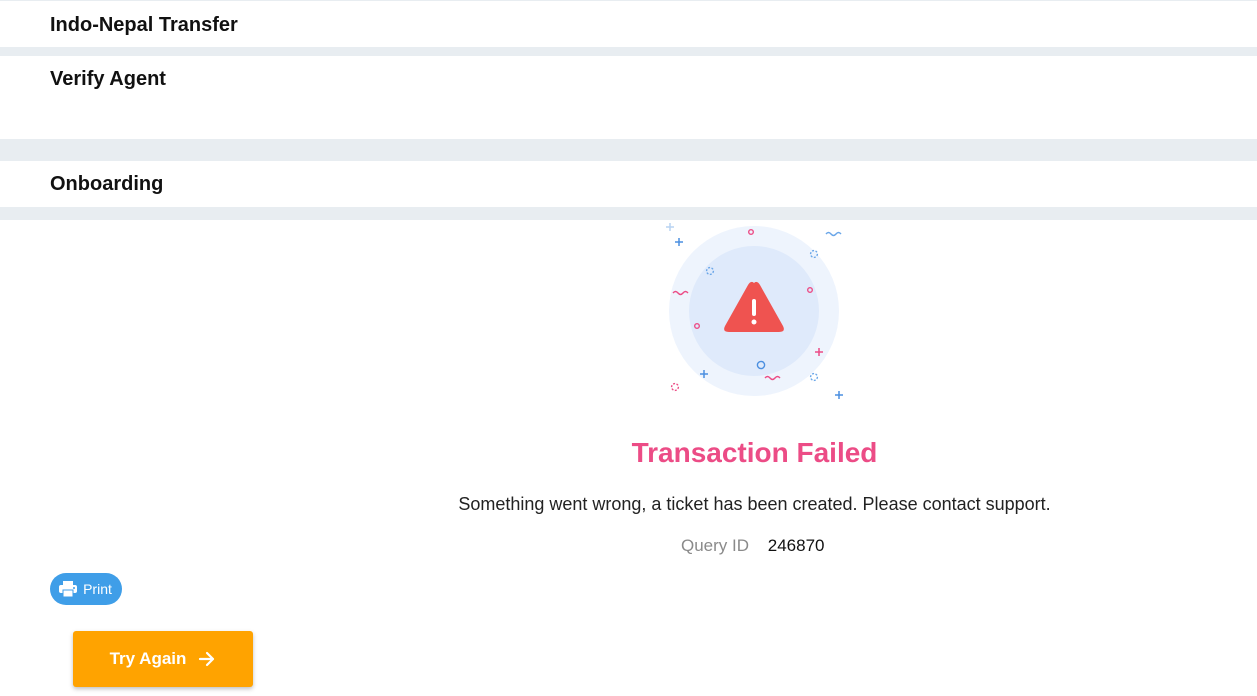 The width and height of the screenshot is (1257, 696). I want to click on section-onboarding: Onboarding, so click(628, 184).